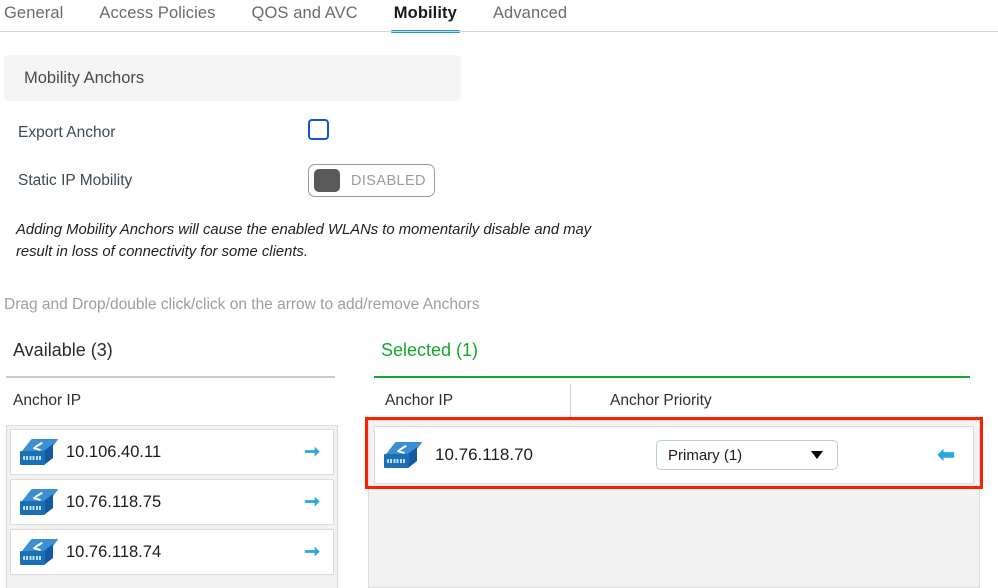 This screenshot has height=588, width=998. What do you see at coordinates (484, 454) in the screenshot?
I see `anchor-ip-value: 10.76.118.70` at bounding box center [484, 454].